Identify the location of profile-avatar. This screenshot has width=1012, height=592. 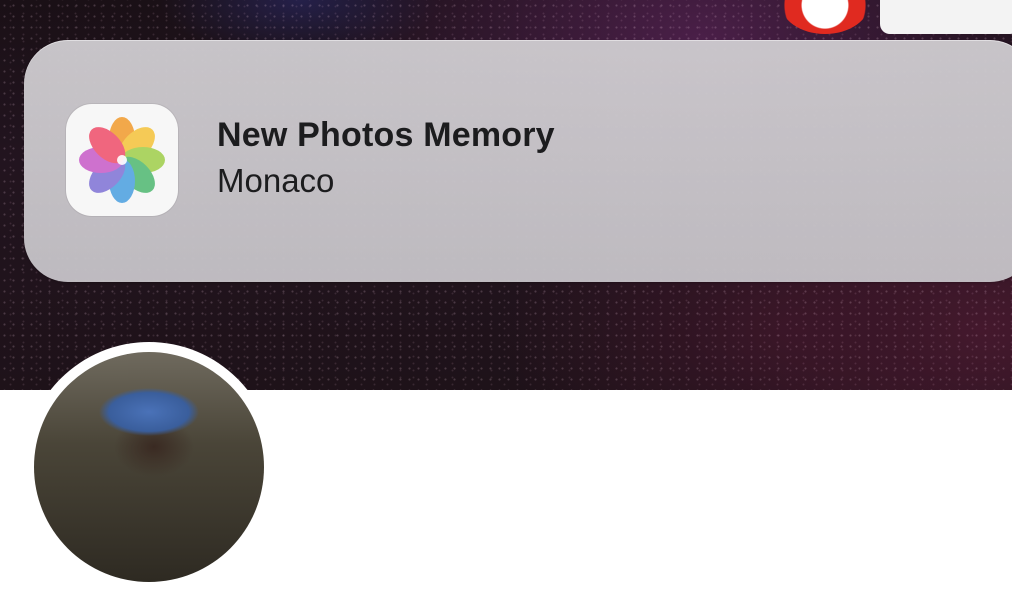
(149, 467).